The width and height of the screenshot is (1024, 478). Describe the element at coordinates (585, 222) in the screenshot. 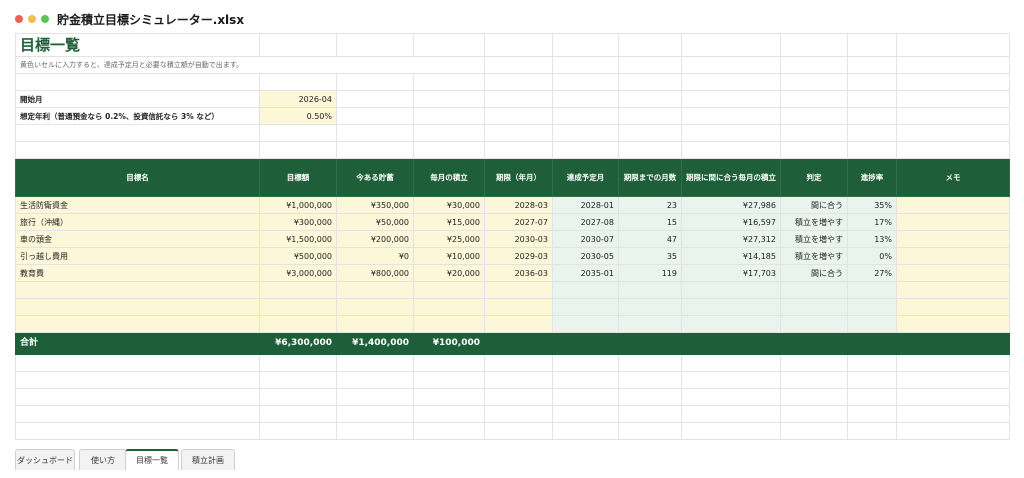

I see `goal-cell: 2027-08` at that location.